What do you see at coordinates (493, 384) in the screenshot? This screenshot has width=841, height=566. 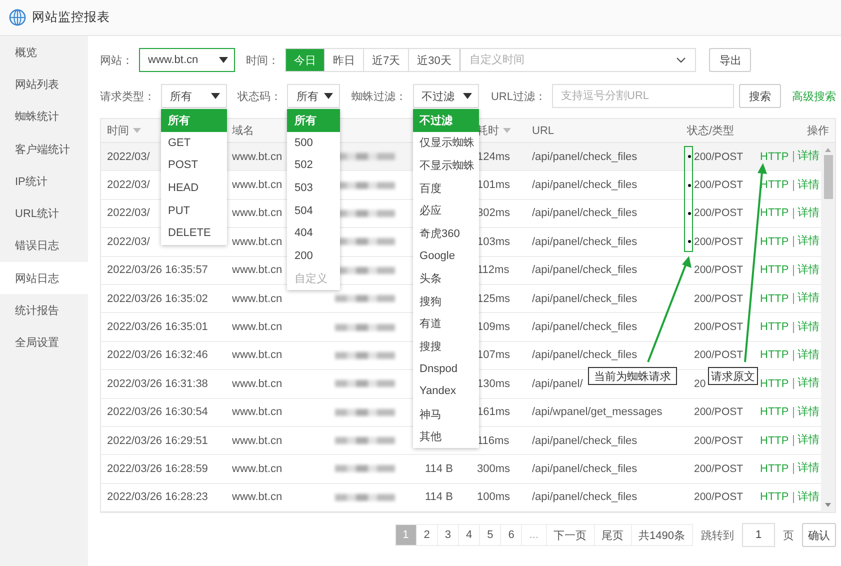 I see `latency-cell: 130ms` at bounding box center [493, 384].